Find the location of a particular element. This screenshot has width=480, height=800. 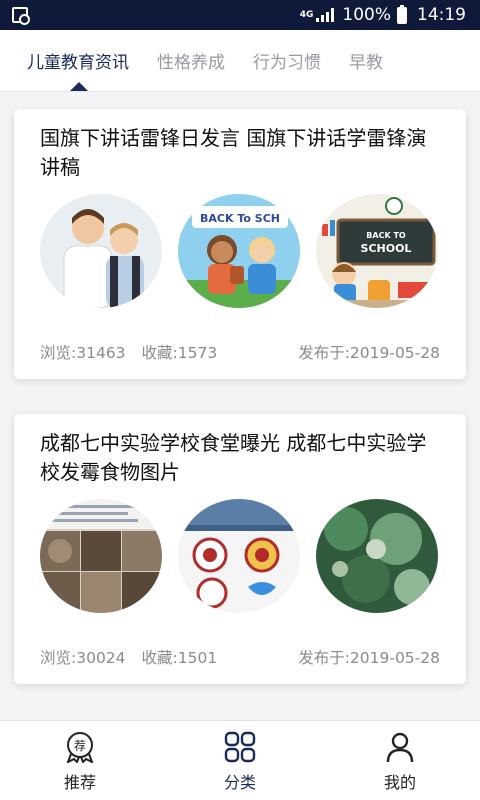

article-title: 成都七中实验学校食堂曝光 成都七中实验学校发霉食物图片 is located at coordinates (240, 458).